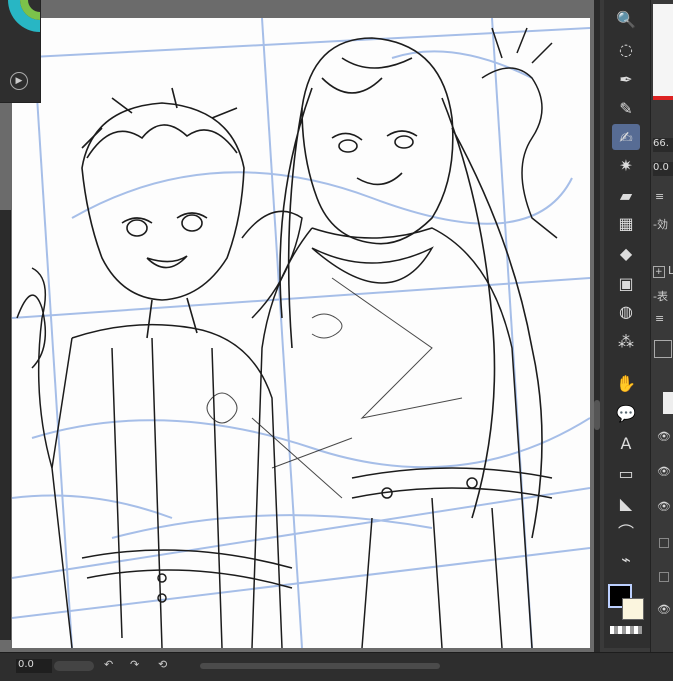 The image size is (673, 681). Describe the element at coordinates (626, 473) in the screenshot. I see `frame-tool-icon: ▭` at that location.